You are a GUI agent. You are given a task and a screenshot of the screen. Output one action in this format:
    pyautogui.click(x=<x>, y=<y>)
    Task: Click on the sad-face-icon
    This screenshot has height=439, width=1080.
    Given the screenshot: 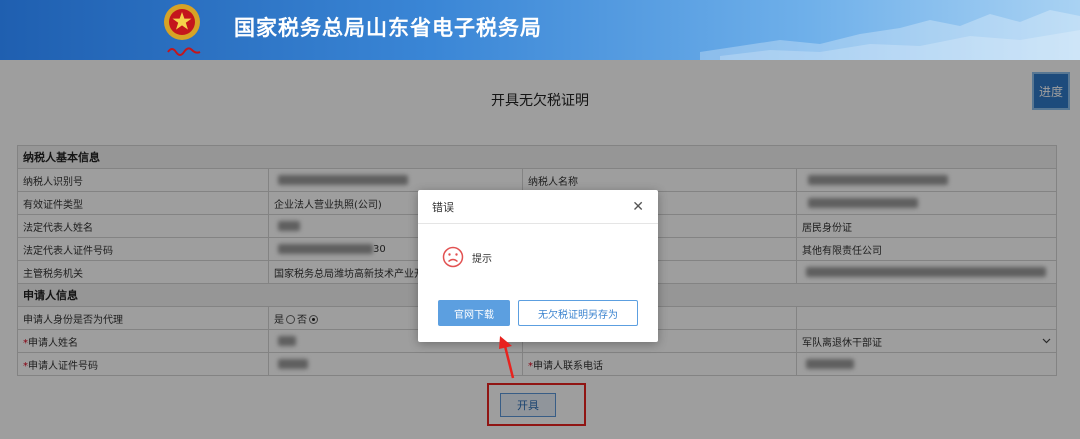 What is the action you would take?
    pyautogui.click(x=453, y=257)
    